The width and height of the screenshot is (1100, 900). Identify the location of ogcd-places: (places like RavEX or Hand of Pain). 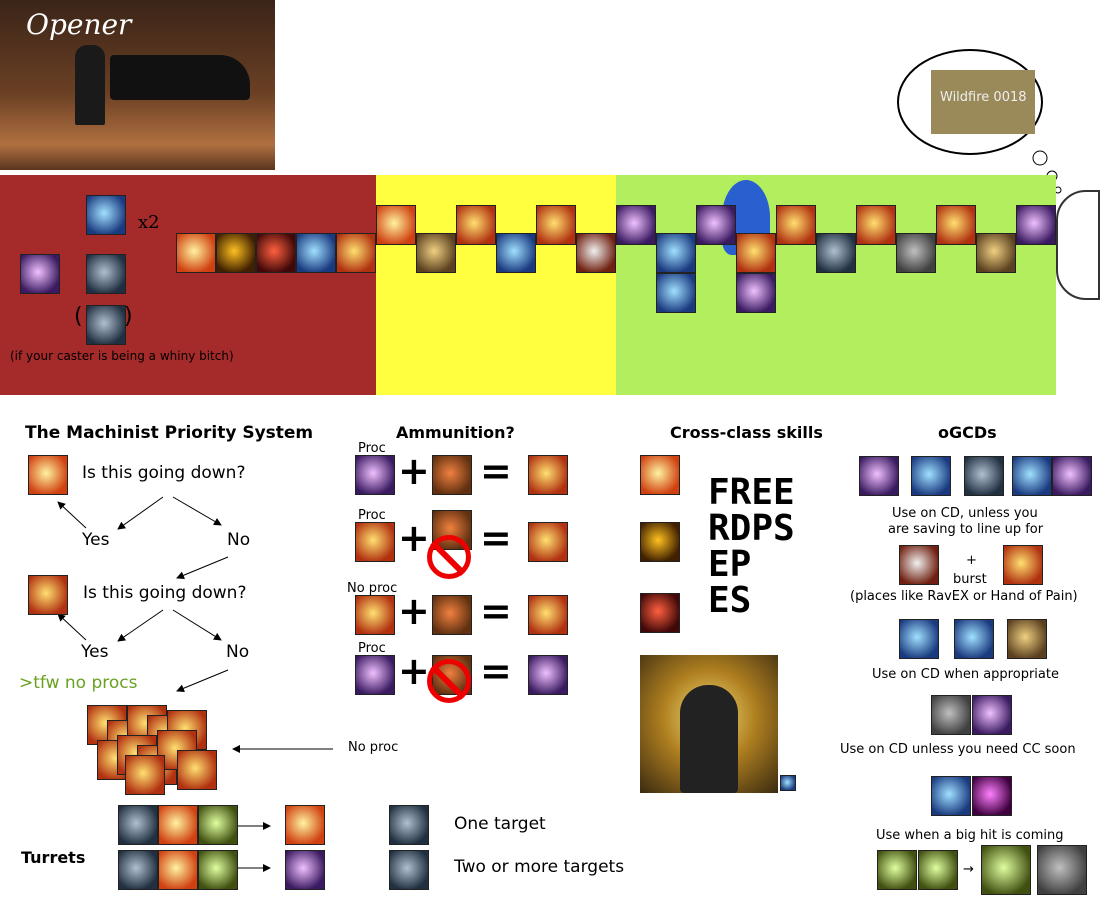
(964, 596).